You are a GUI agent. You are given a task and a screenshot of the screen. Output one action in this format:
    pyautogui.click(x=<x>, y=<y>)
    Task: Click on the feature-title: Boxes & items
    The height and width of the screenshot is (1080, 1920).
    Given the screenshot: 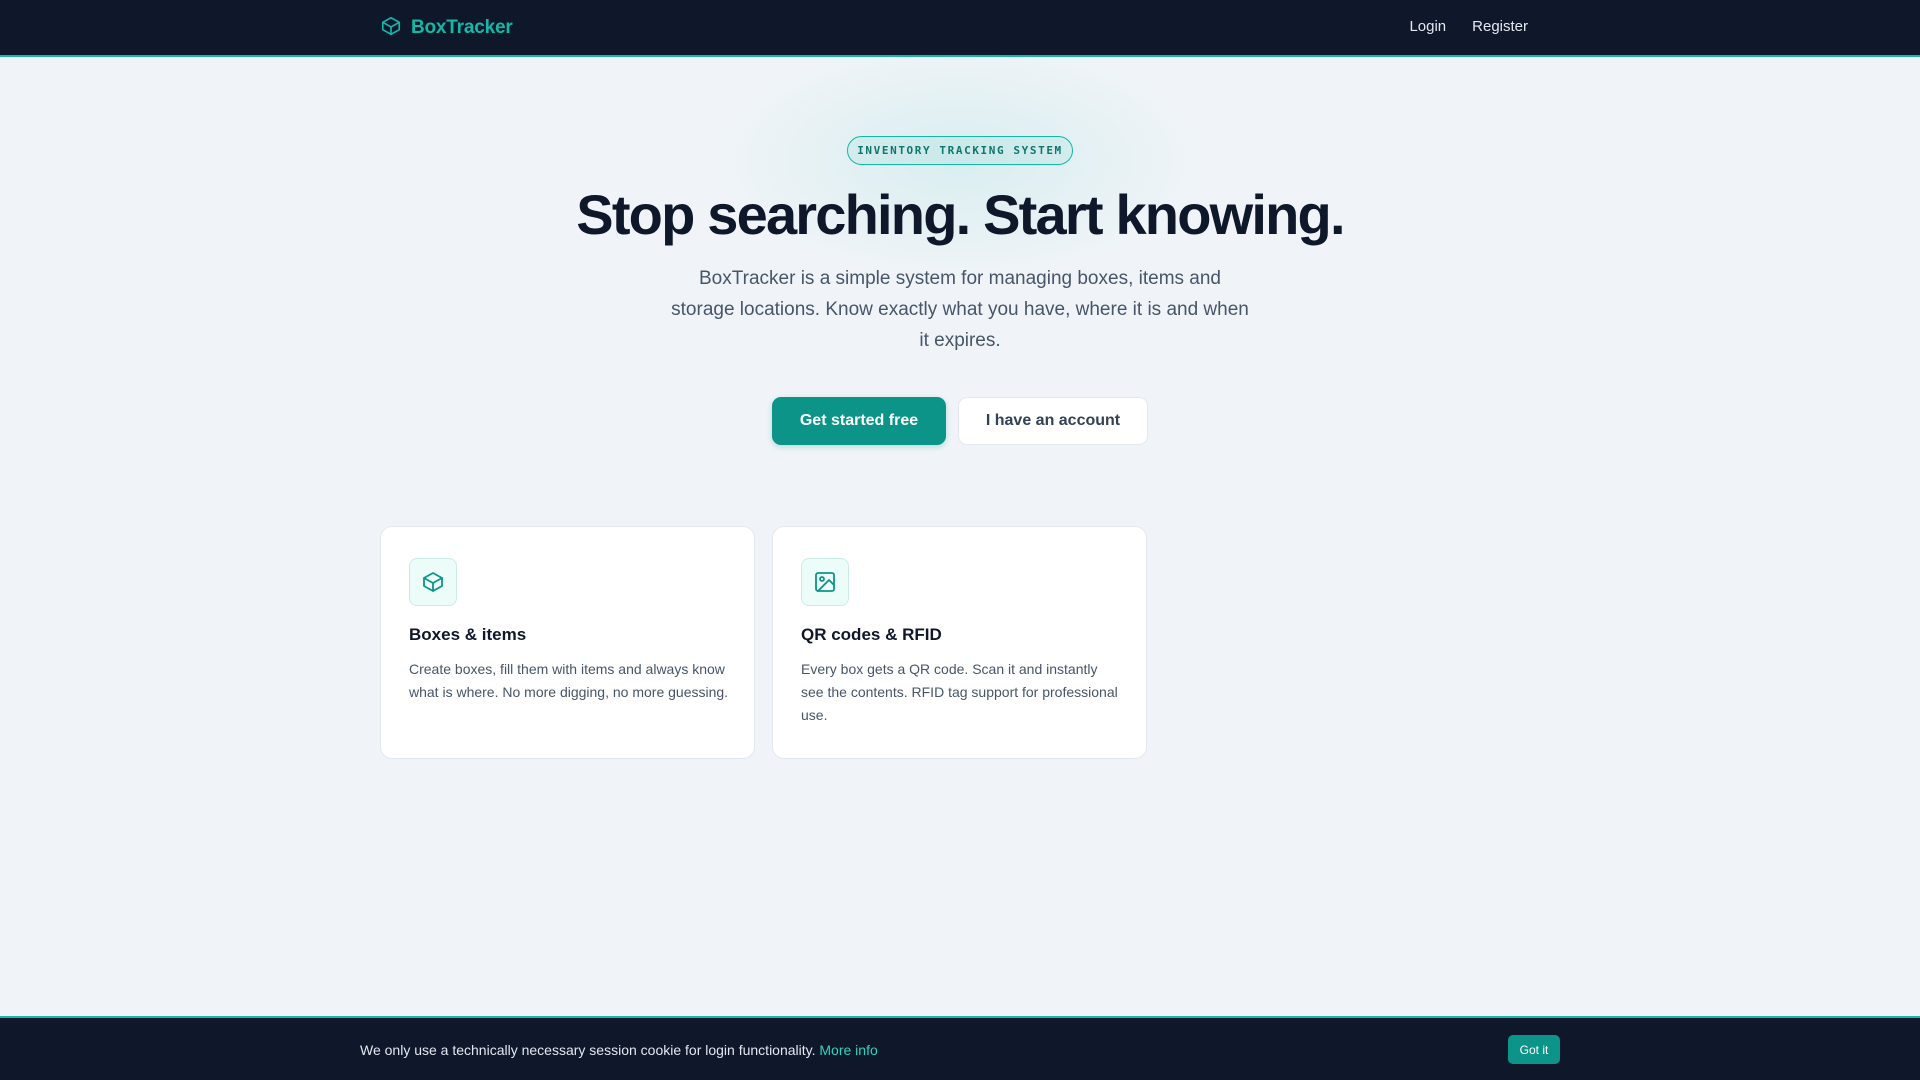 What is the action you would take?
    pyautogui.click(x=468, y=634)
    